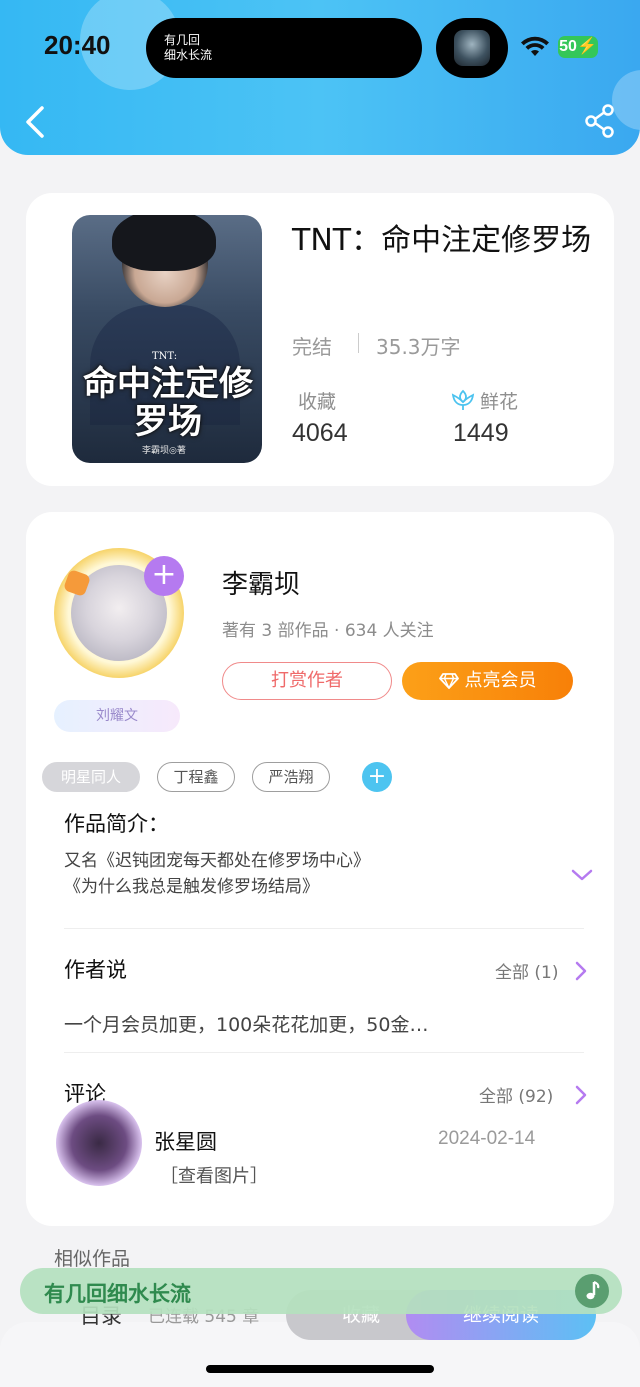  I want to click on word-count: 35.3万字, so click(418, 347).